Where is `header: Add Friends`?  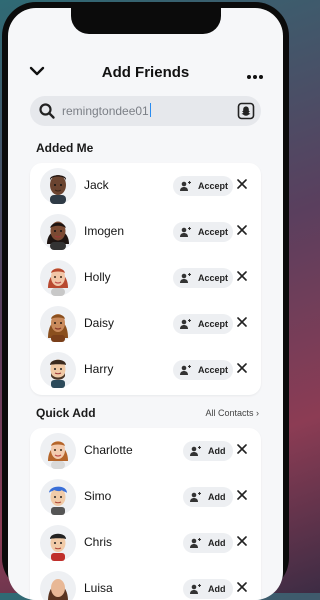 header: Add Friends is located at coordinates (145, 73).